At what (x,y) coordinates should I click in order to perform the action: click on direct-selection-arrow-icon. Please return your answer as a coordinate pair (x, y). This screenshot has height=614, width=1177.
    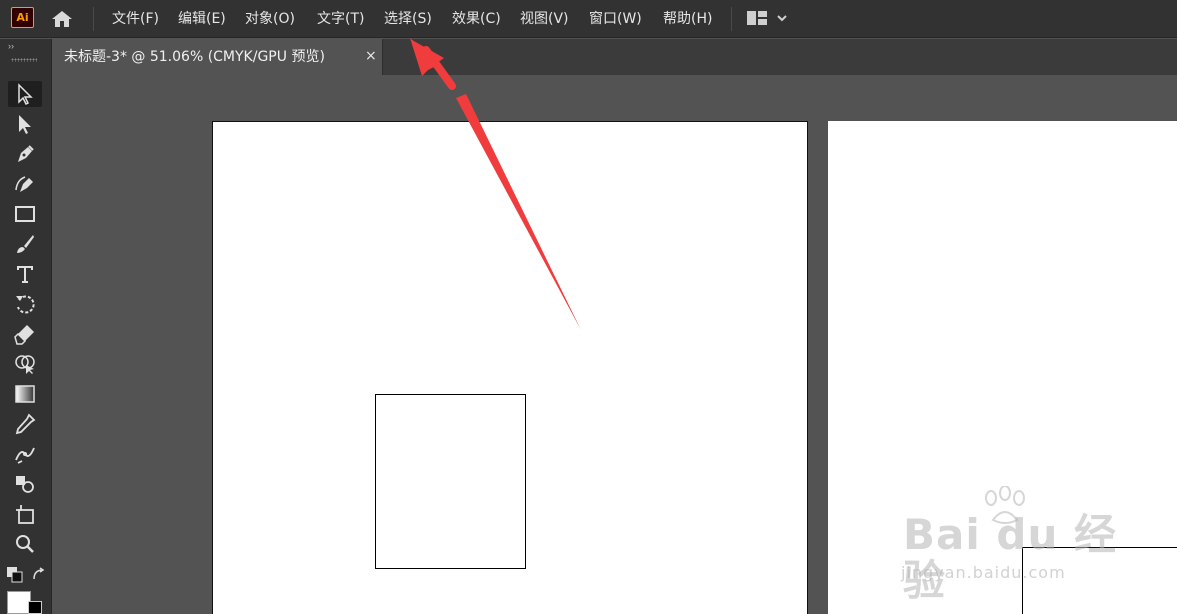
    Looking at the image, I should click on (25, 124).